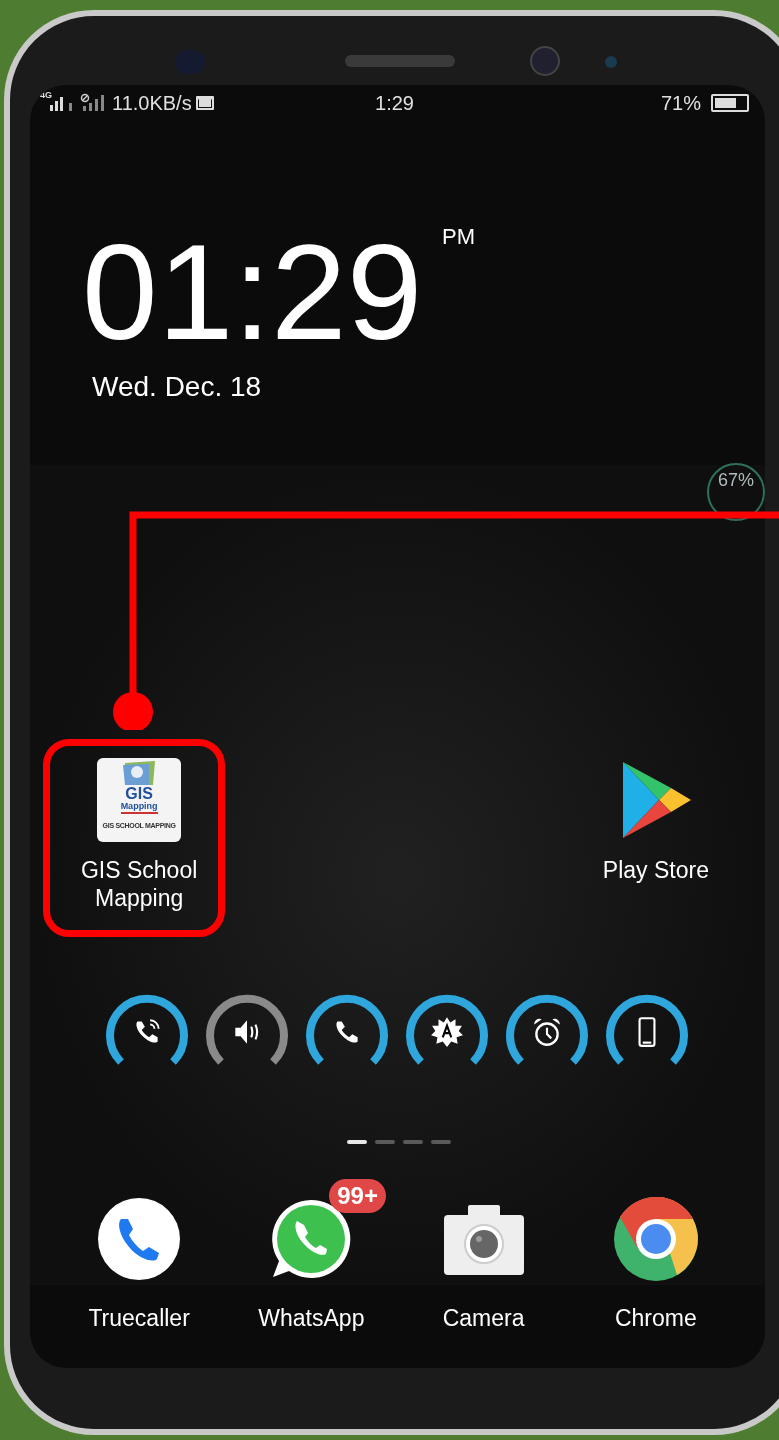  I want to click on battery-percentage: 71%, so click(680, 103).